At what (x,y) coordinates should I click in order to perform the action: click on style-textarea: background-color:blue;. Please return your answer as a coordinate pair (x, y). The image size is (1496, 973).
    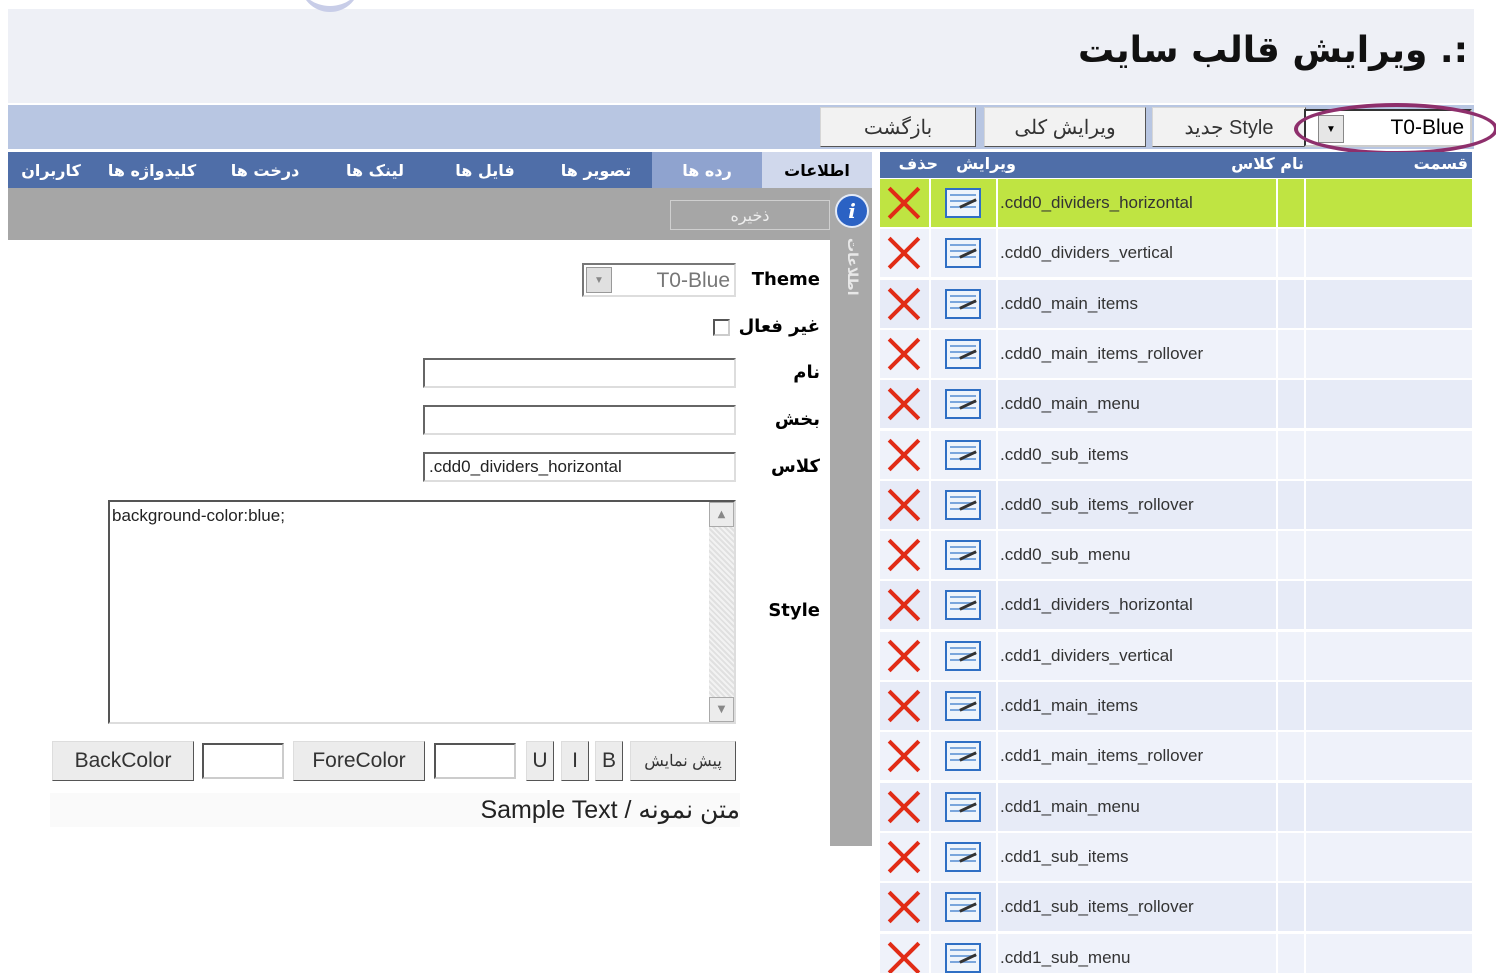
    Looking at the image, I should click on (422, 612).